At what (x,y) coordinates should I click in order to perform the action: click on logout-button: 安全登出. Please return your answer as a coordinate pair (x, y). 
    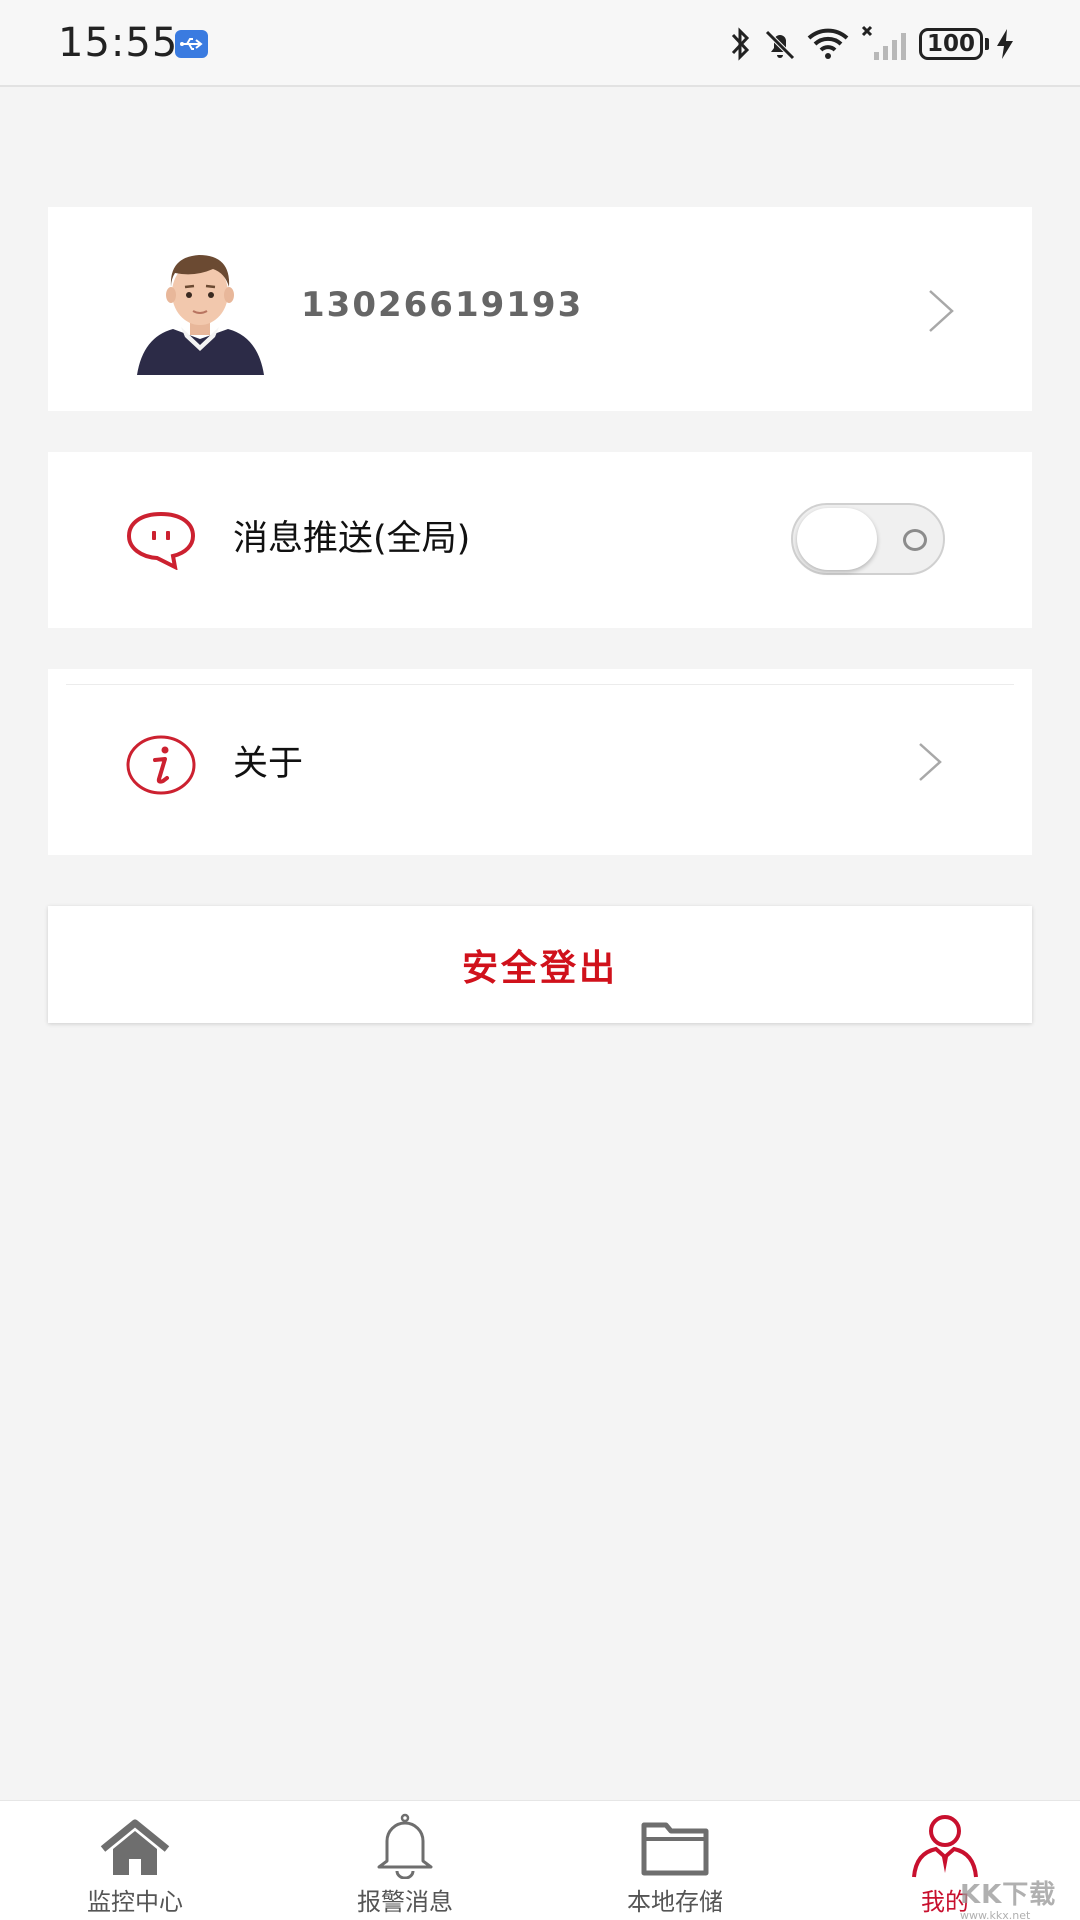
    Looking at the image, I should click on (540, 964).